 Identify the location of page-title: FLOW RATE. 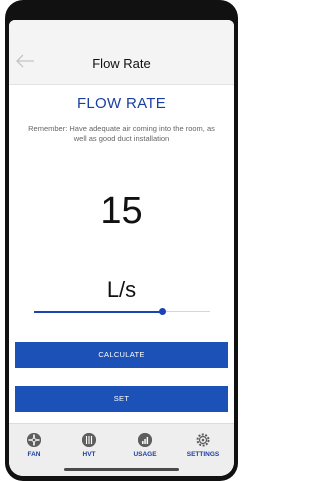
(121, 103).